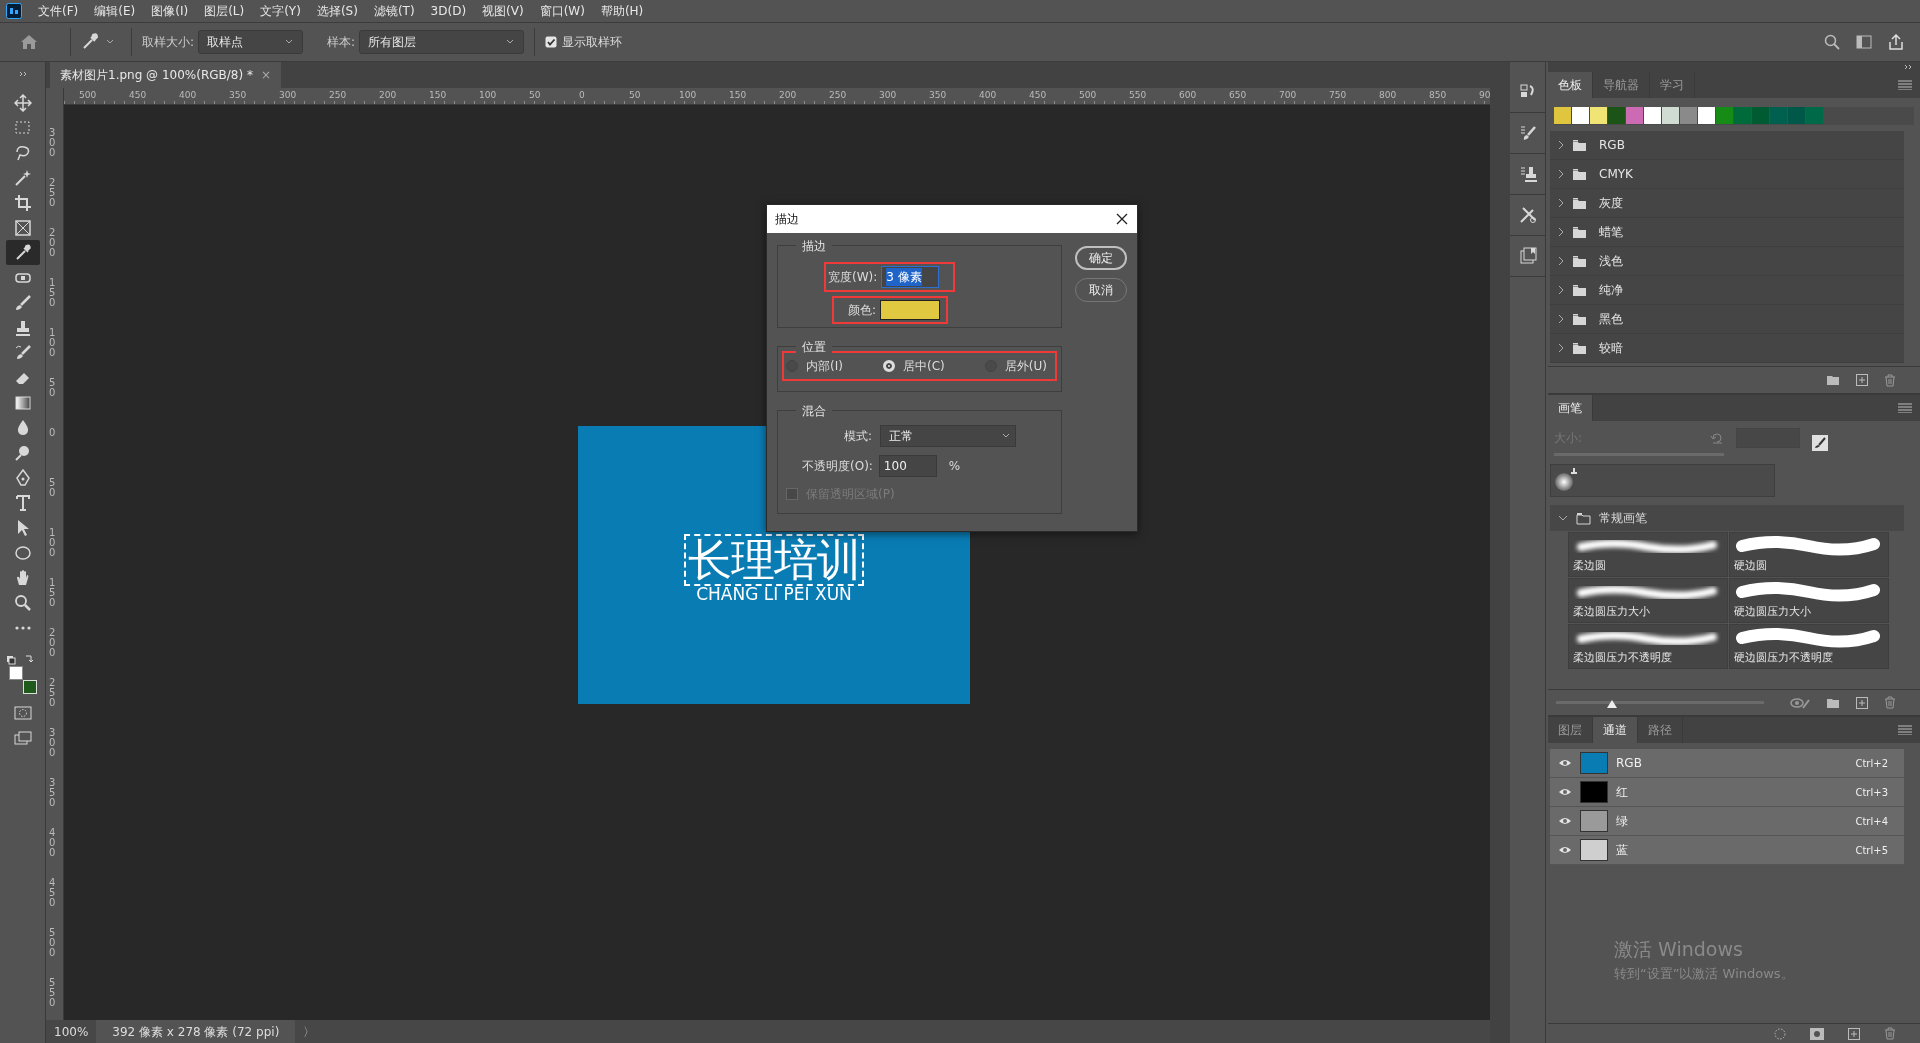 The height and width of the screenshot is (1043, 1920). What do you see at coordinates (1817, 1033) in the screenshot?
I see `mask-icon` at bounding box center [1817, 1033].